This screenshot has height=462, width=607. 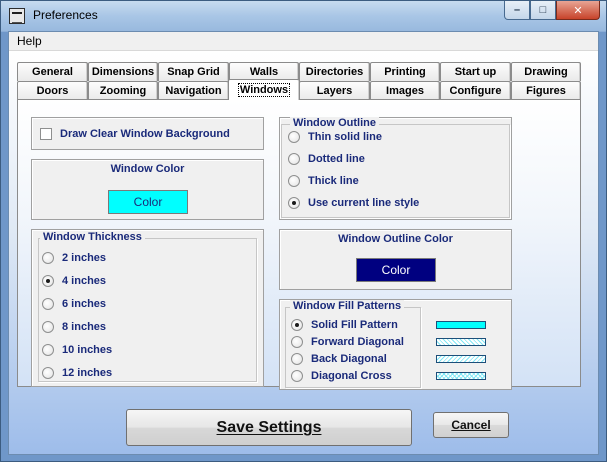 I want to click on fill-patterns-legend: Window Fill Patterns, so click(x=347, y=306).